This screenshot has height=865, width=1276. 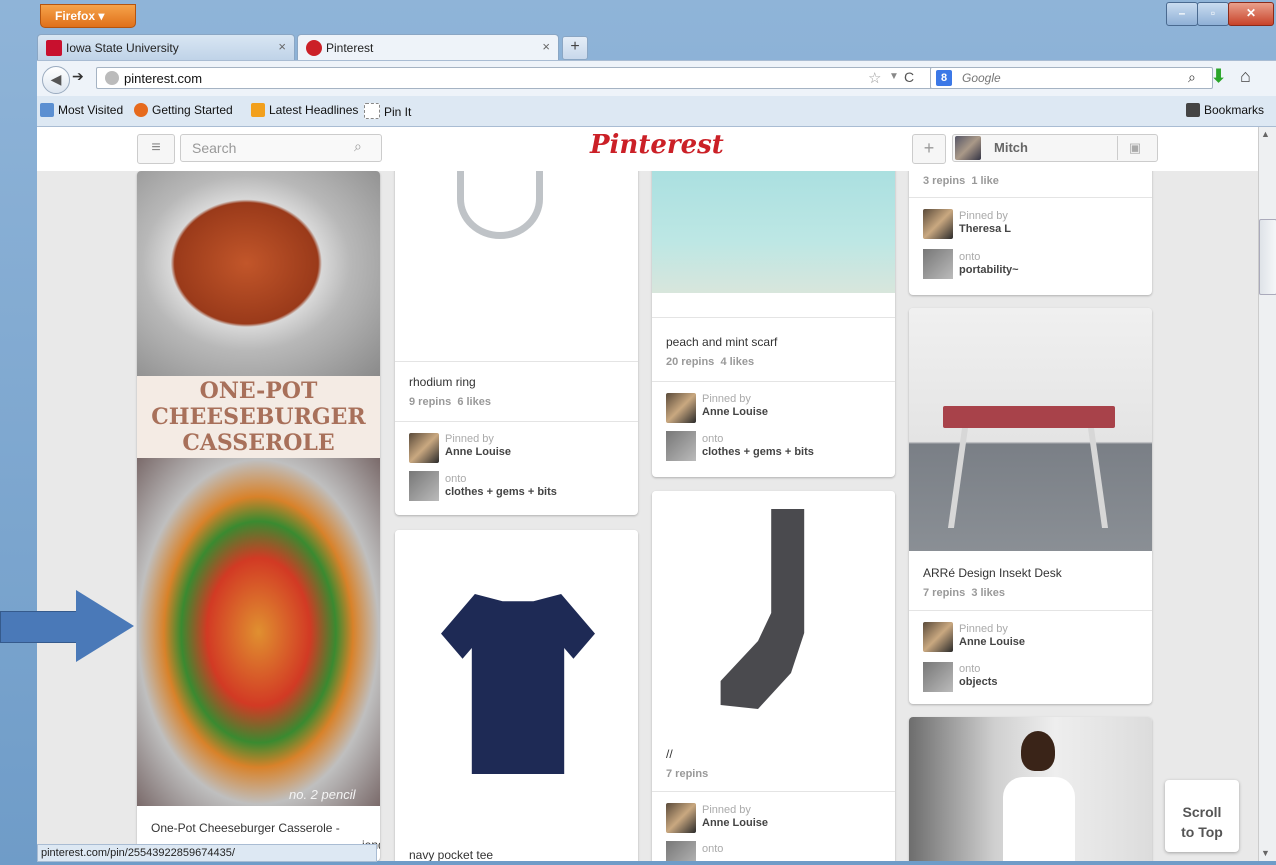 I want to click on add-pin-button: +, so click(x=929, y=149).